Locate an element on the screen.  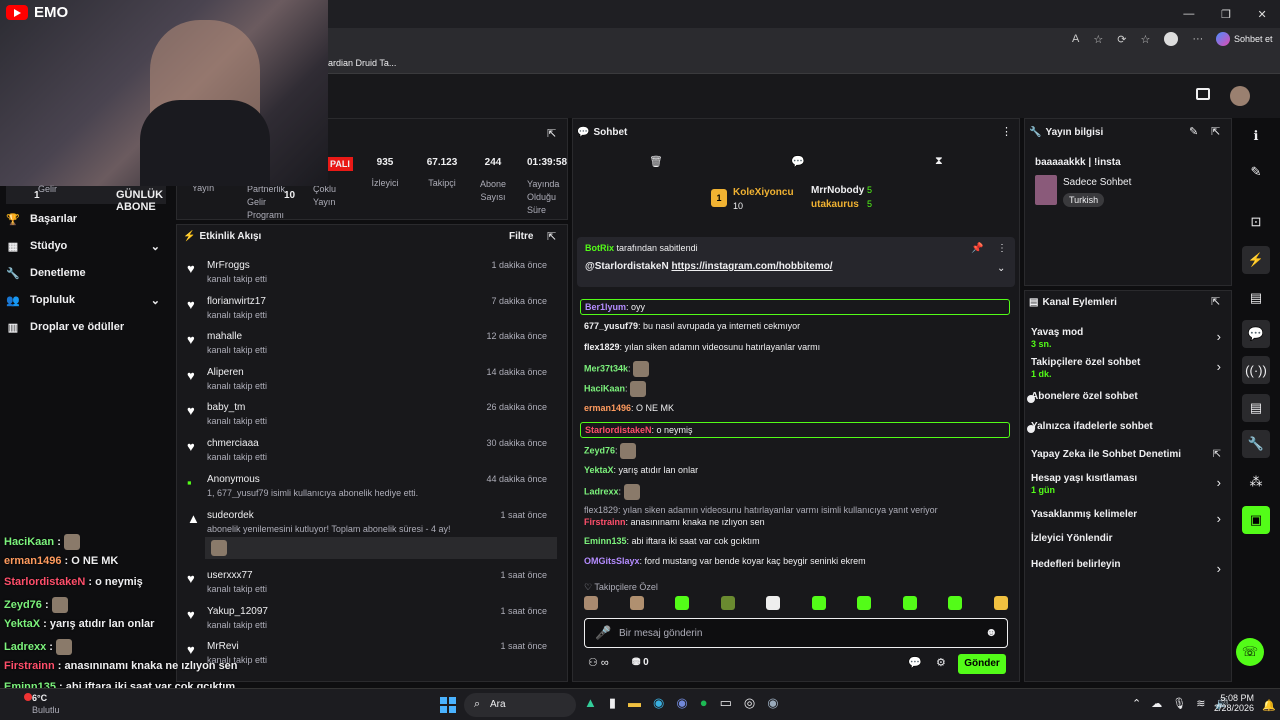
activity-user: Yakup_12097 is located at coordinates (237, 611).